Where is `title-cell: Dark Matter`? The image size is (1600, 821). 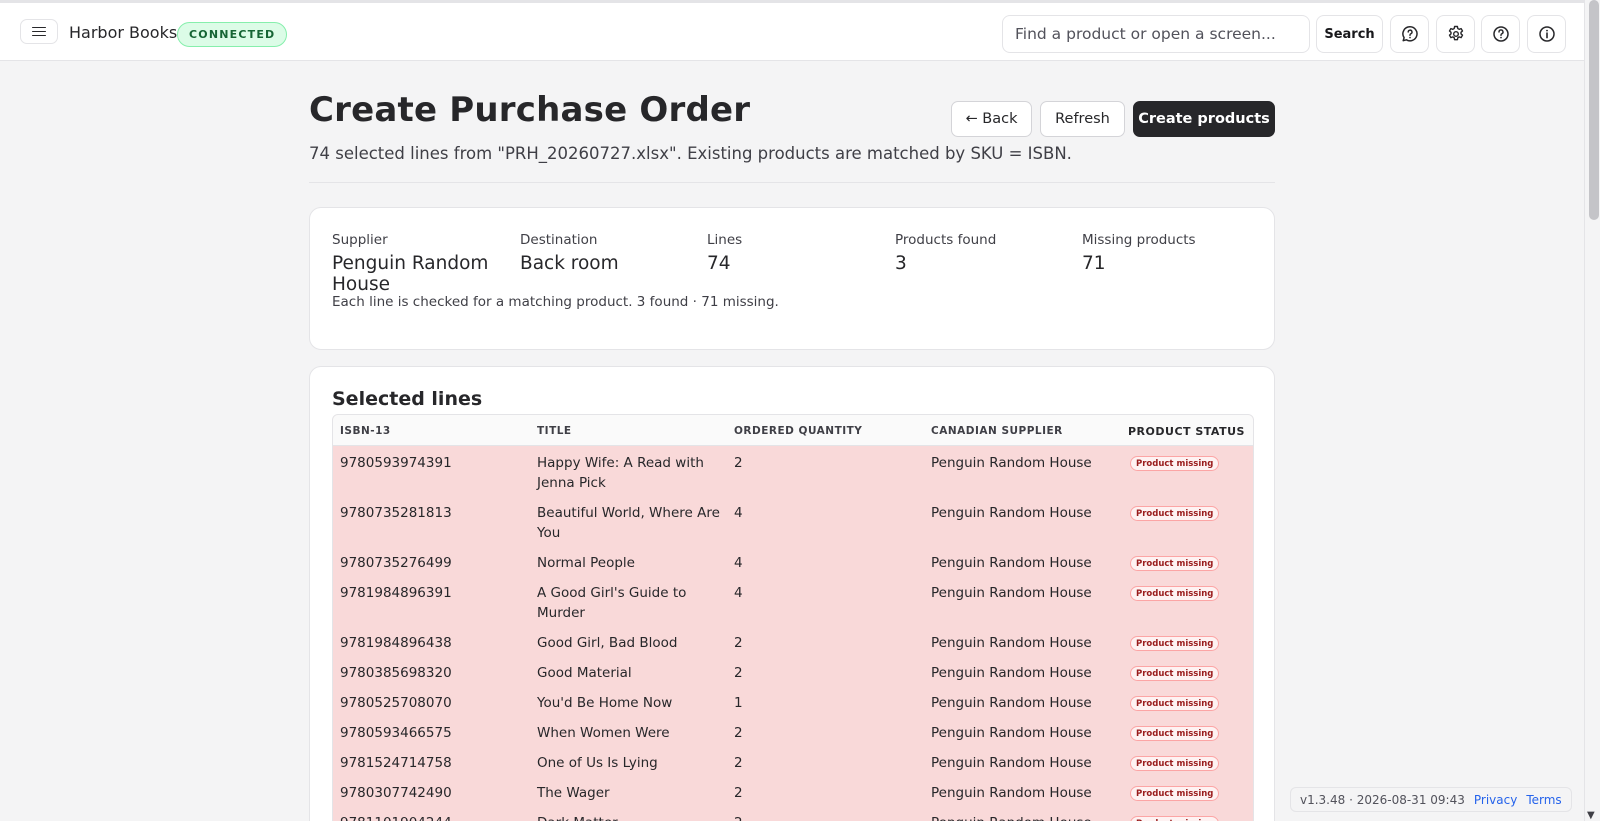 title-cell: Dark Matter is located at coordinates (632, 817).